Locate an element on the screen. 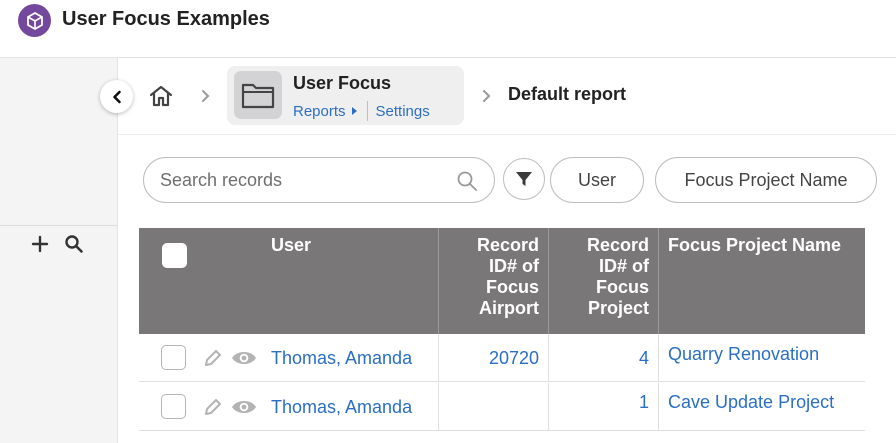 The height and width of the screenshot is (443, 896). app-header: User Focus Examples is located at coordinates (448, 29).